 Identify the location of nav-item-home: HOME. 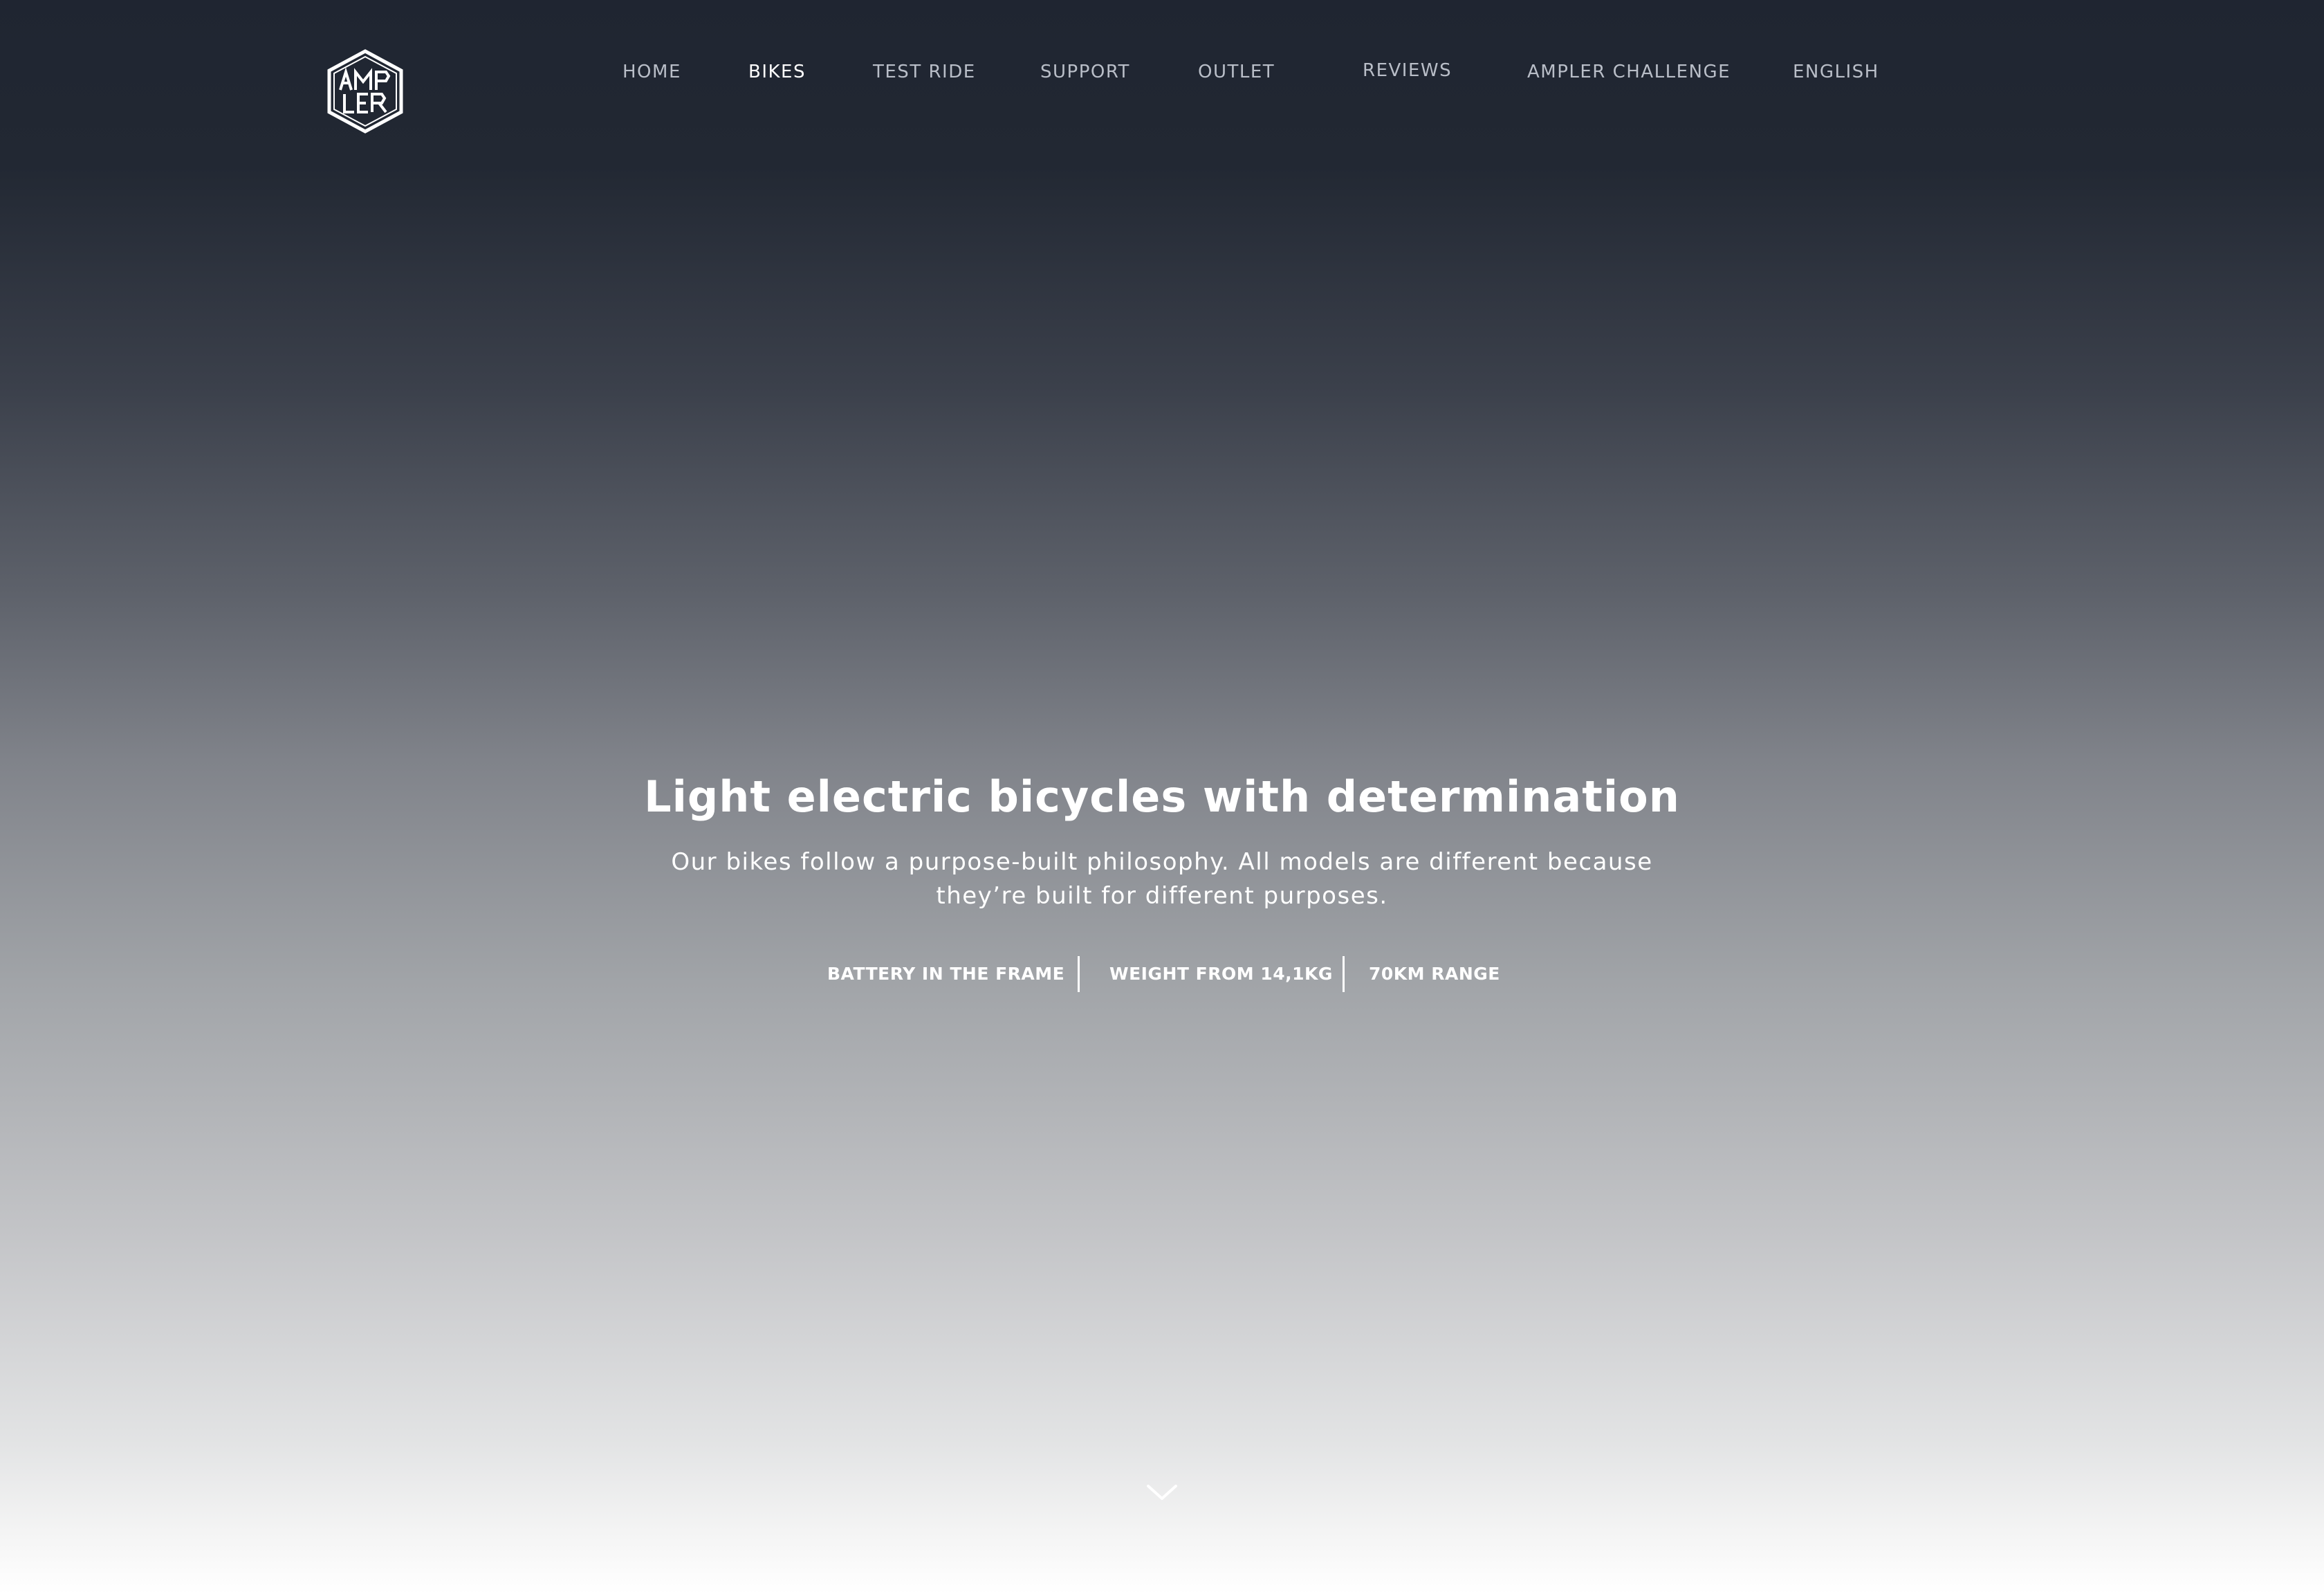
(651, 72).